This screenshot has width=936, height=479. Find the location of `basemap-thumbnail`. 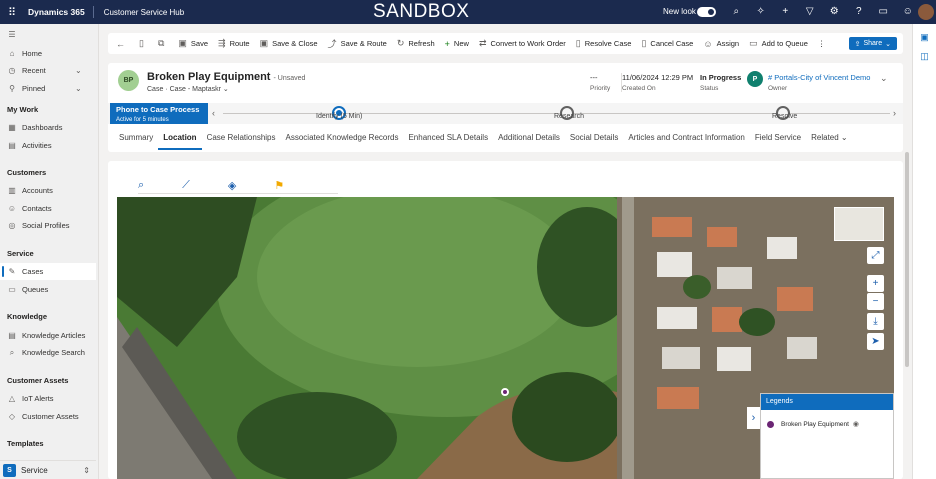

basemap-thumbnail is located at coordinates (859, 224).